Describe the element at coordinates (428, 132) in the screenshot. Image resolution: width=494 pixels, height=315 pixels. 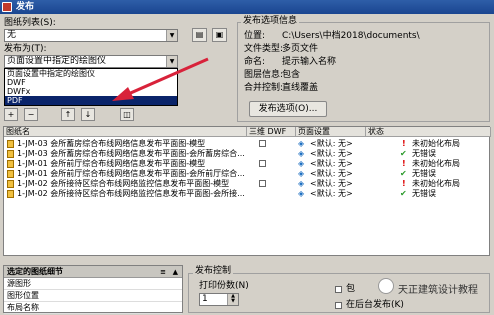
I see `column-header-status: 状态` at that location.